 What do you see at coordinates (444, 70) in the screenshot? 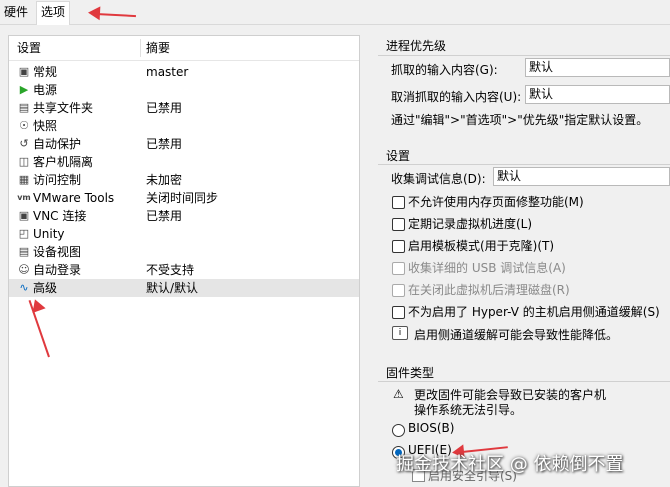
I see `grab-input-label: 抓取的输入内容(G):` at bounding box center [444, 70].